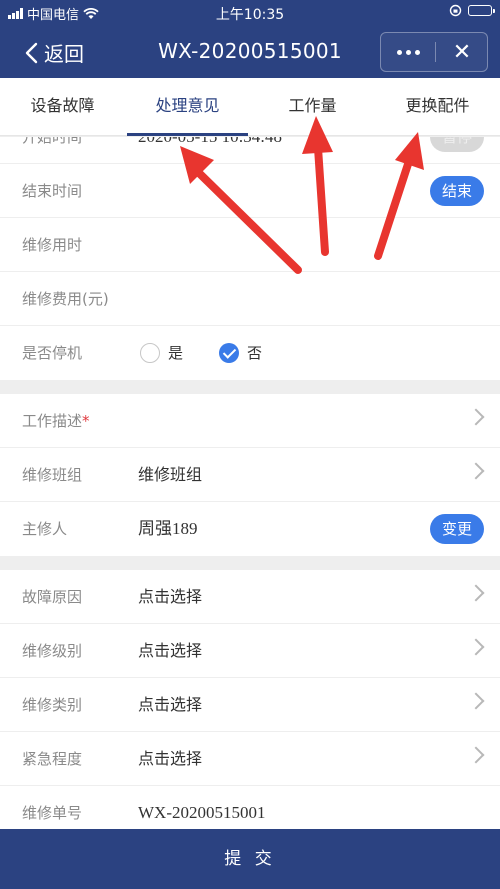  What do you see at coordinates (255, 353) in the screenshot?
I see `downtime-no-label: 否` at bounding box center [255, 353].